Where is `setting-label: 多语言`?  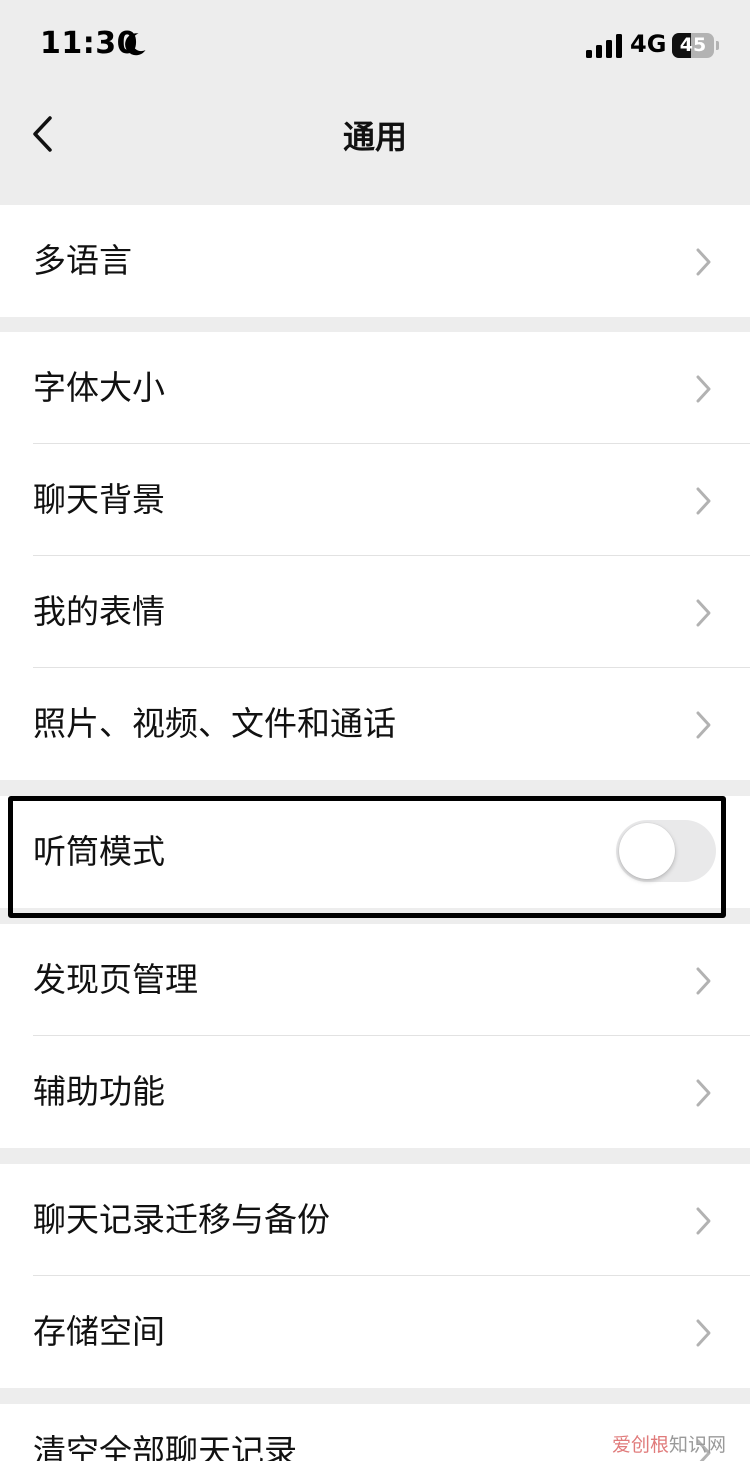
setting-label: 多语言 is located at coordinates (82, 260).